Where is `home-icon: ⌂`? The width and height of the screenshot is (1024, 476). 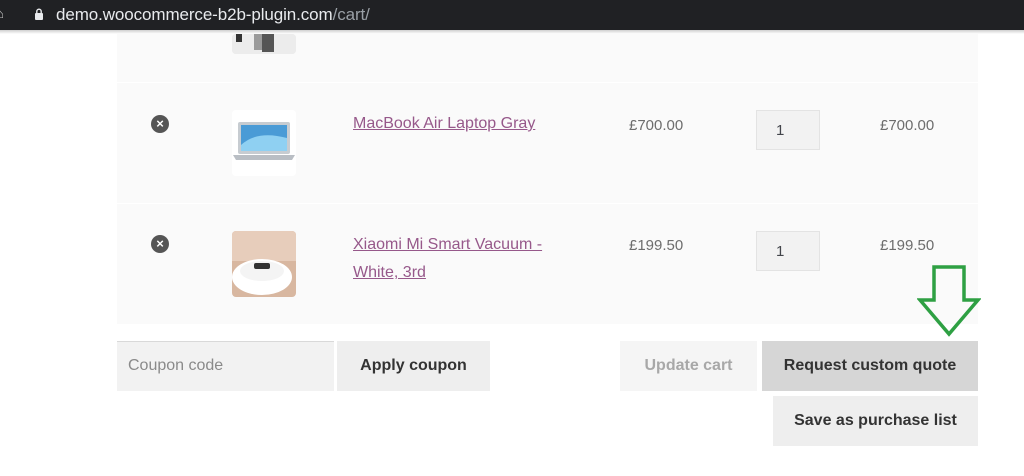 home-icon: ⌂ is located at coordinates (3, 14).